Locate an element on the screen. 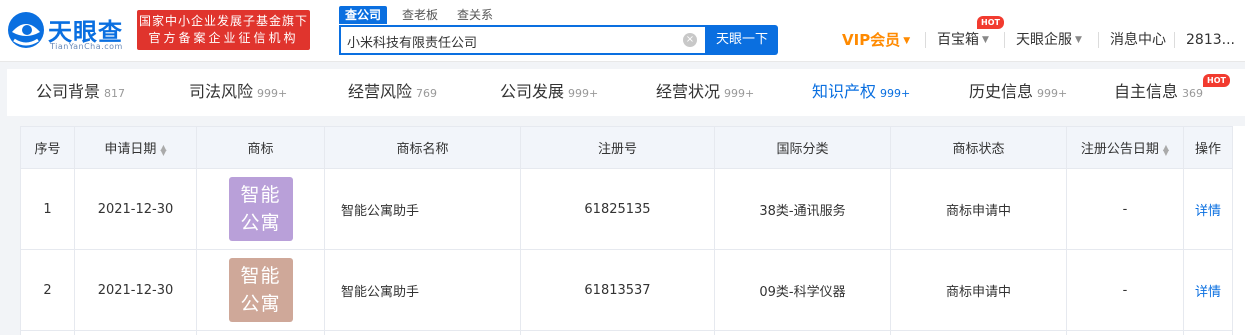 The image size is (1245, 335). col-header-action: 操作 is located at coordinates (1208, 147).